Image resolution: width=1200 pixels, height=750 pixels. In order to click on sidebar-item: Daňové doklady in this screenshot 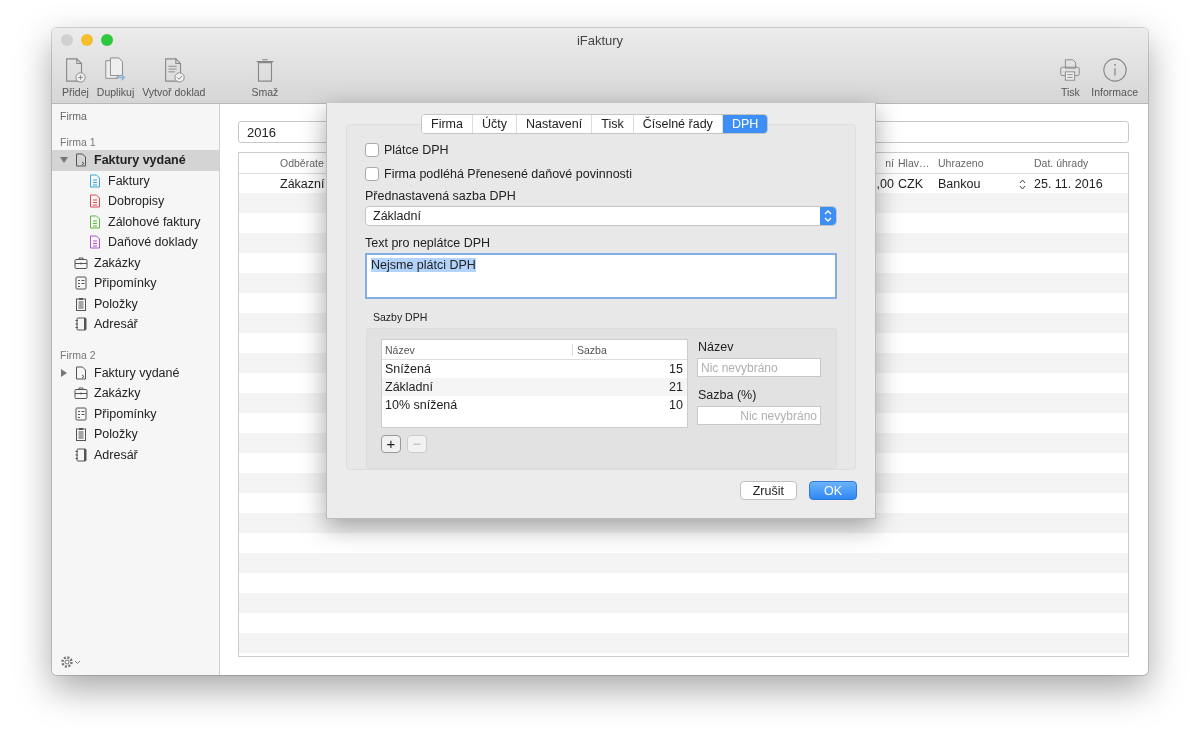, I will do `click(135, 242)`.